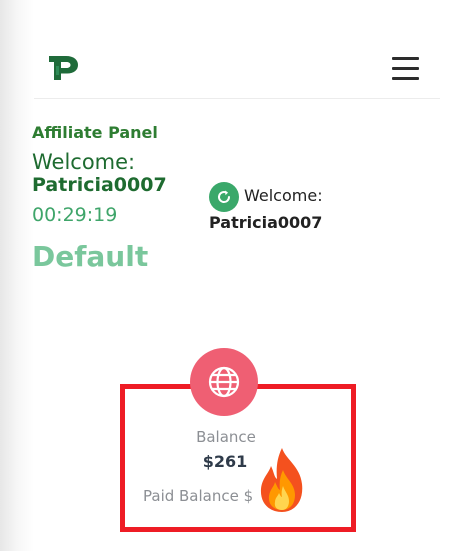 The height and width of the screenshot is (551, 450). What do you see at coordinates (283, 195) in the screenshot?
I see `user-card-welcome-label: Welcome:` at bounding box center [283, 195].